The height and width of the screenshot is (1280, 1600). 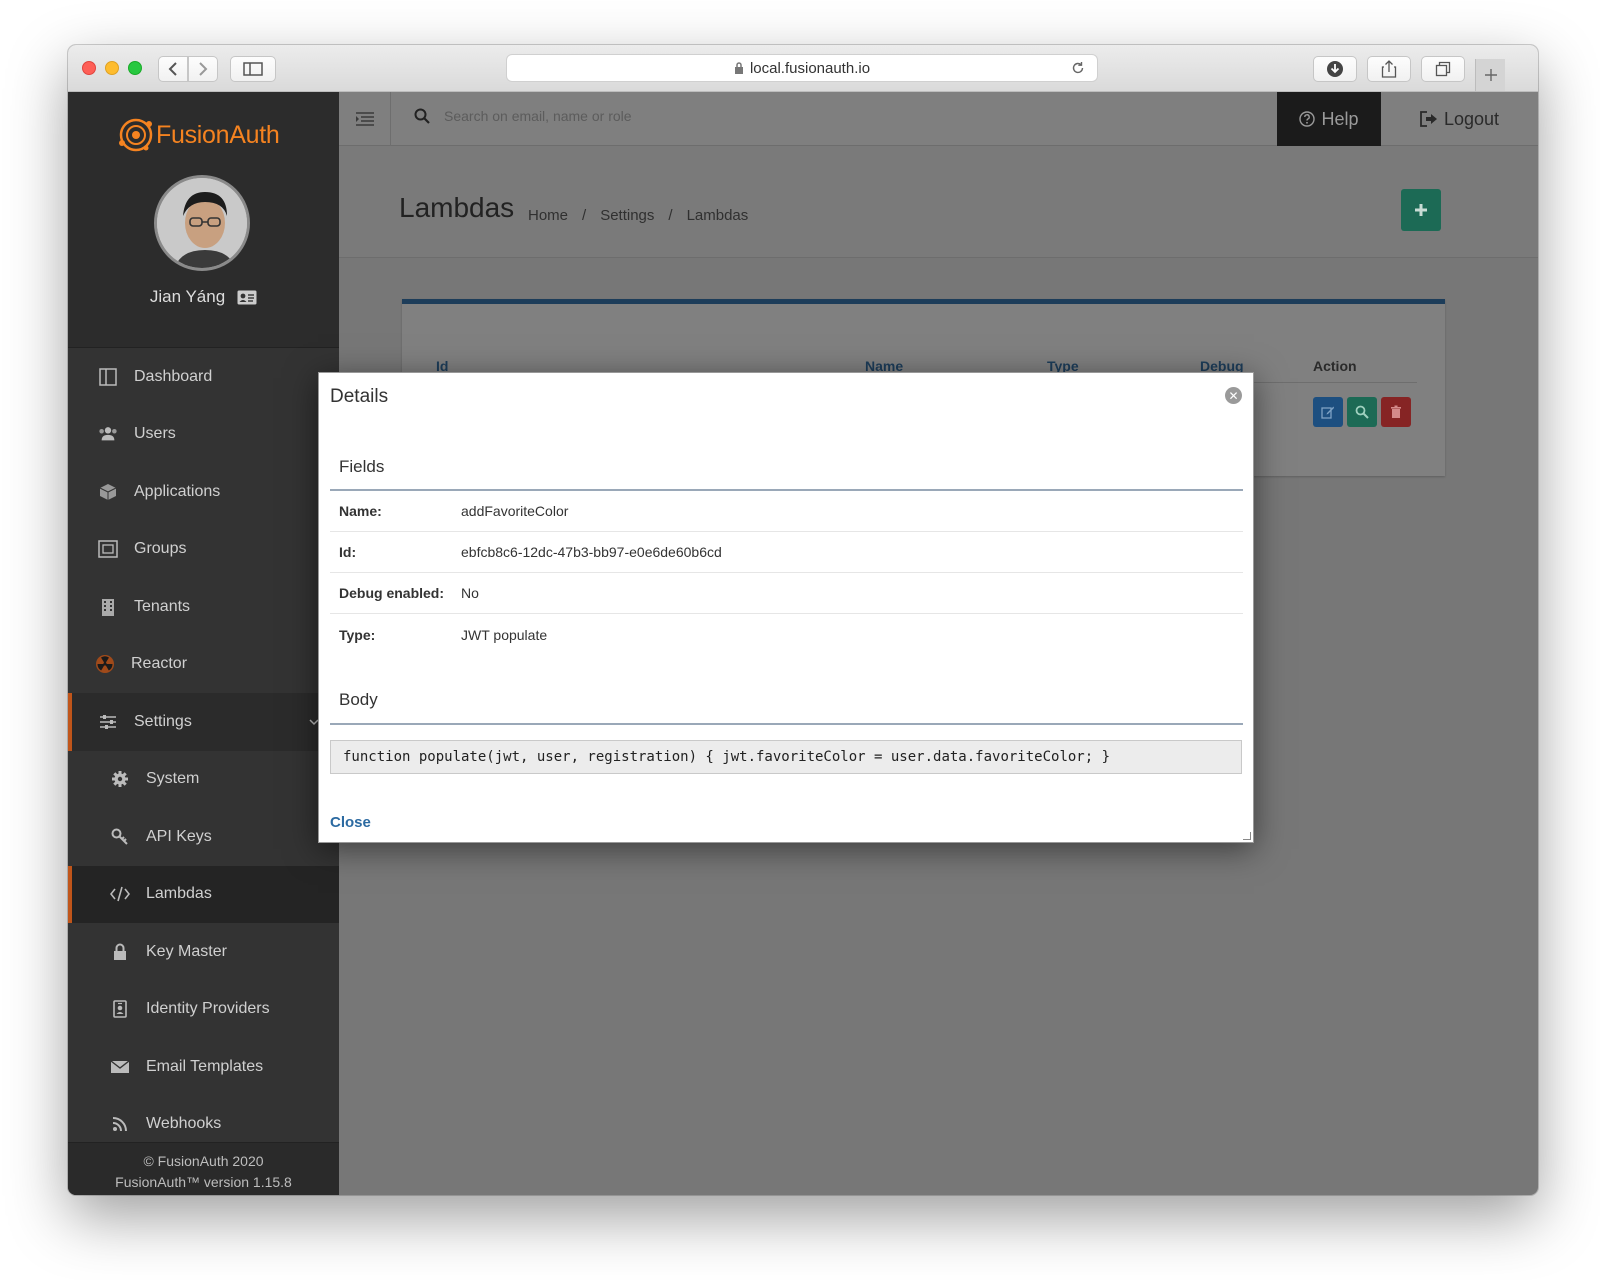 I want to click on sidebar-item-email-templates: Email Templates, so click(x=203, y=1067).